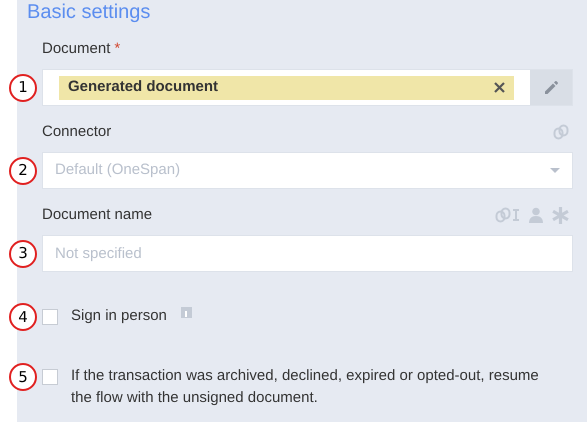 This screenshot has height=422, width=587. What do you see at coordinates (536, 215) in the screenshot?
I see `user-icon` at bounding box center [536, 215].